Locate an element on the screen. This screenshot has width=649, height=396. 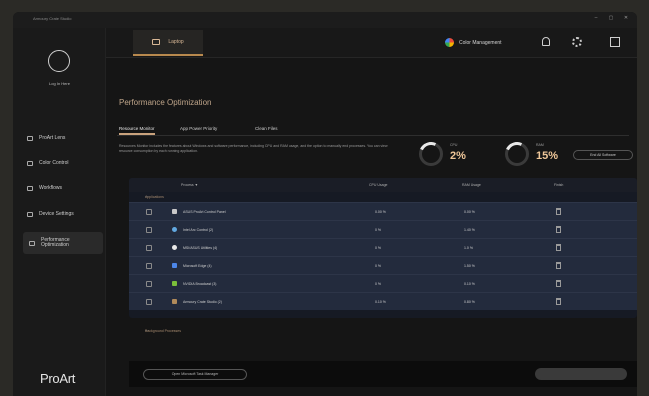
page-title: Performance Optimization is located at coordinates (165, 102).